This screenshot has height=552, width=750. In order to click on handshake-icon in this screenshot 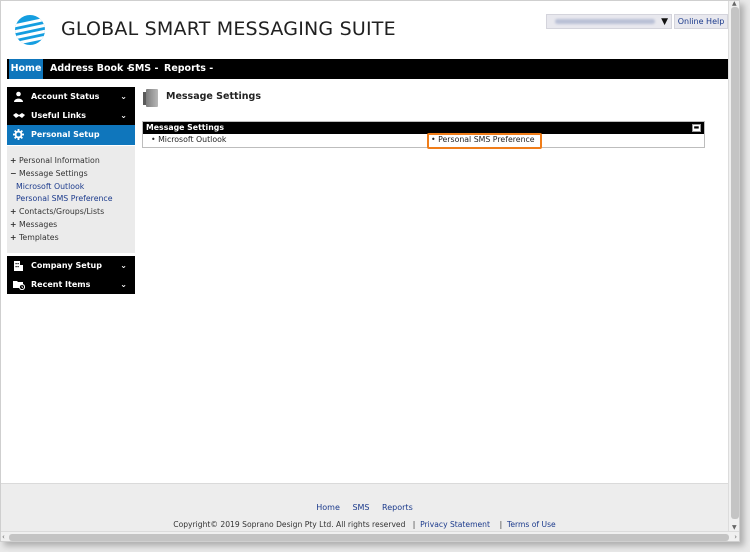, I will do `click(19, 115)`.